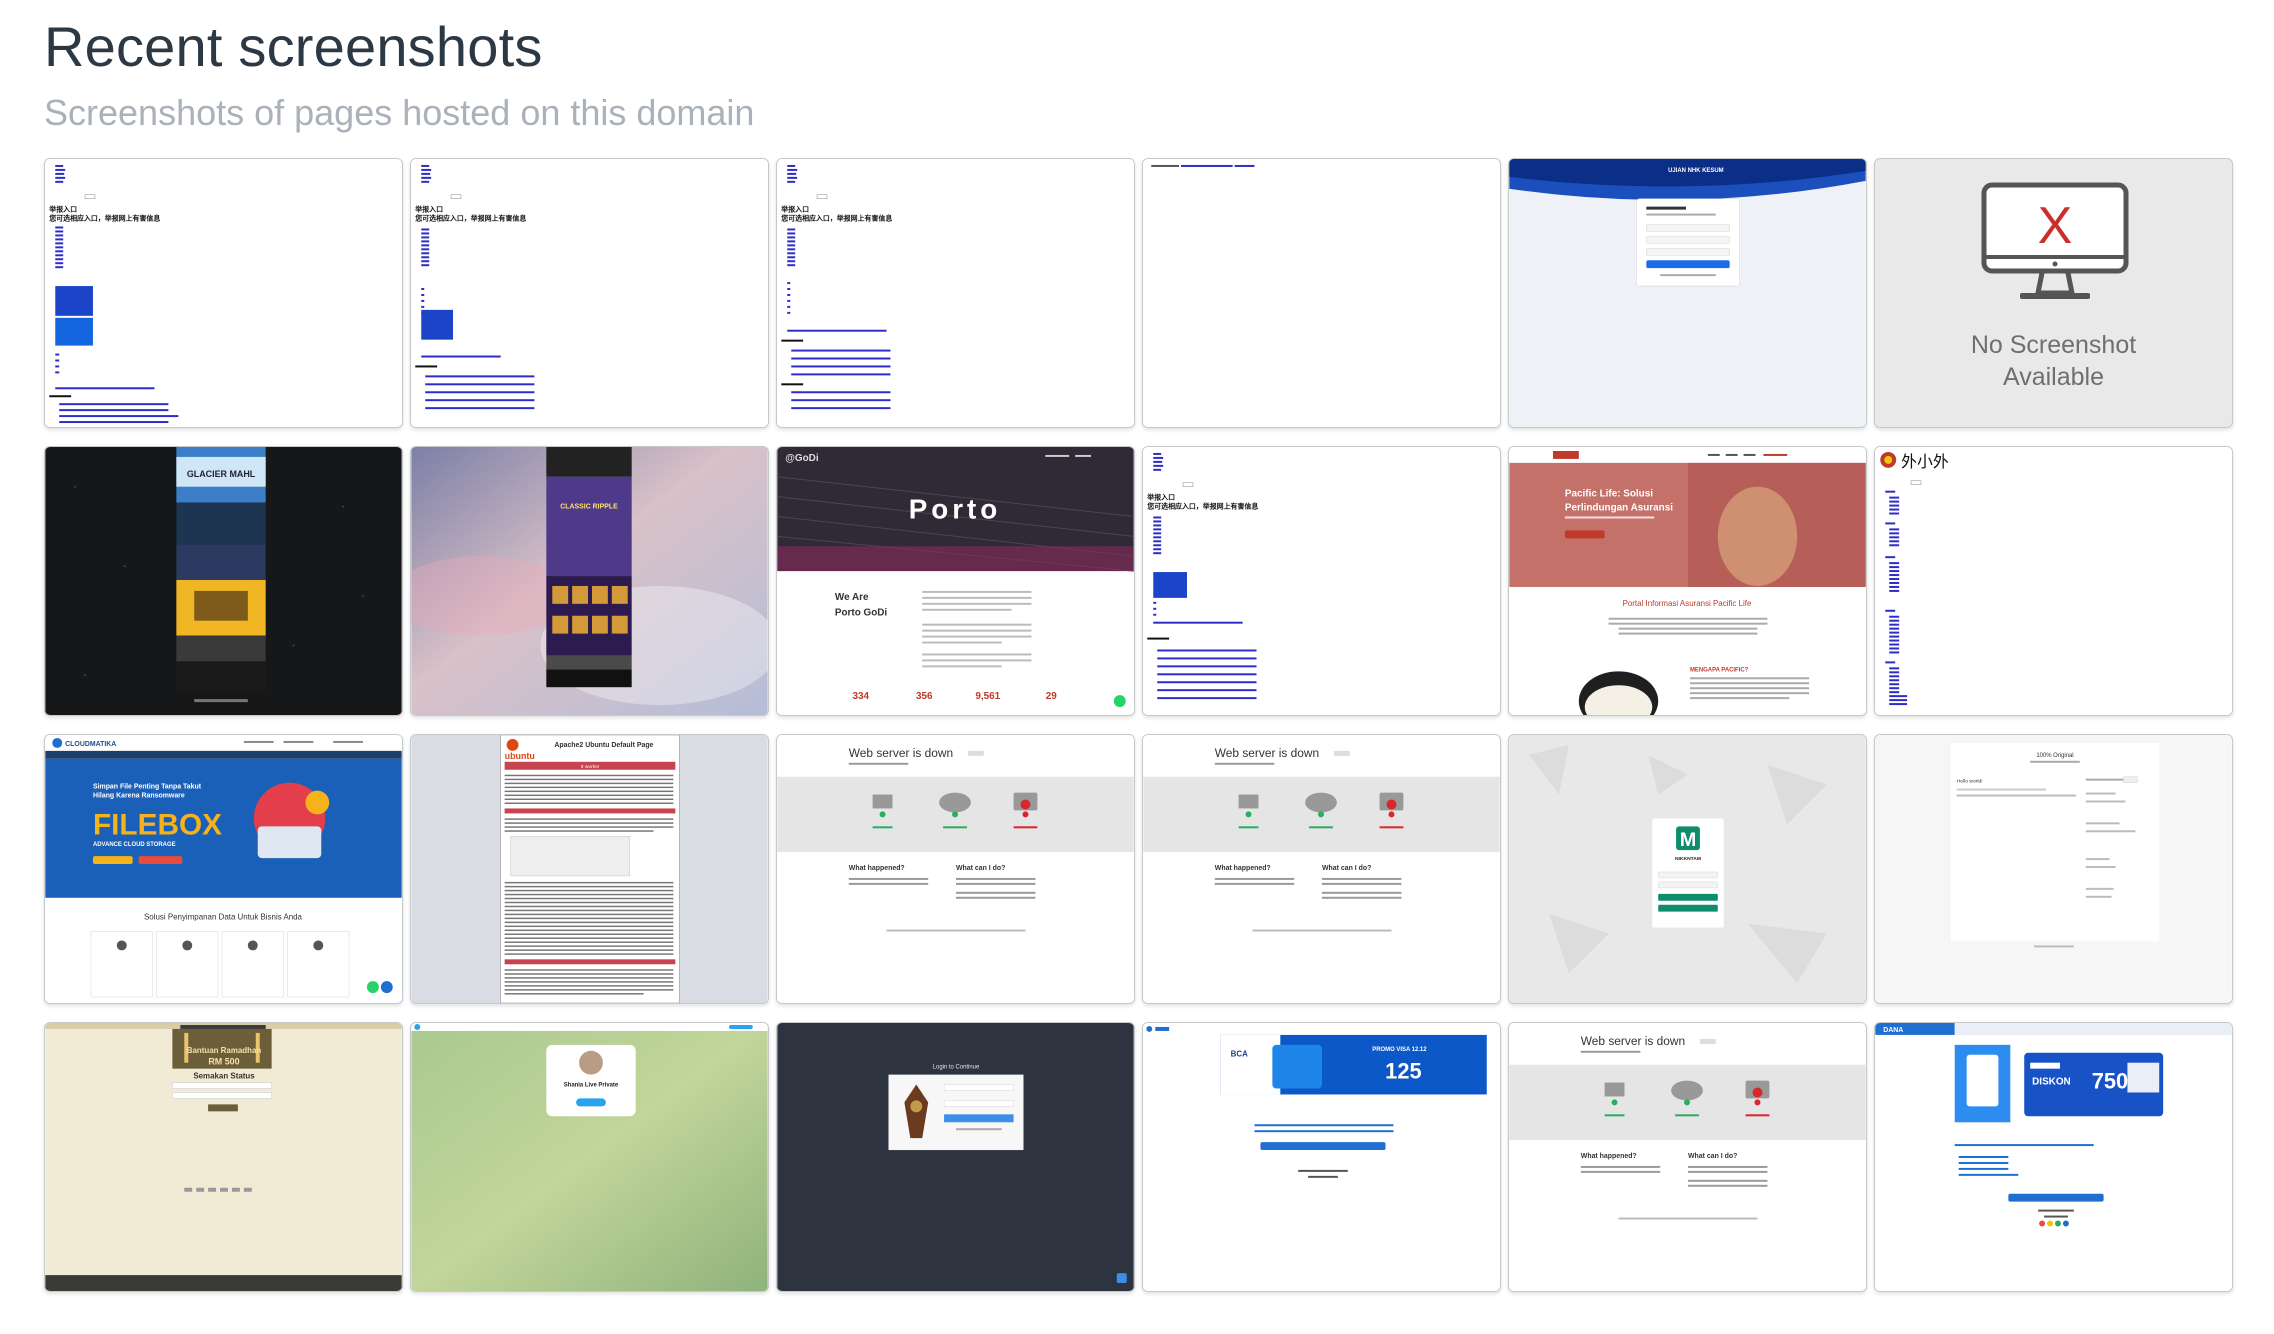 The width and height of the screenshot is (2274, 1334). I want to click on screenshot-thumbnail: Login to Continue, so click(955, 1157).